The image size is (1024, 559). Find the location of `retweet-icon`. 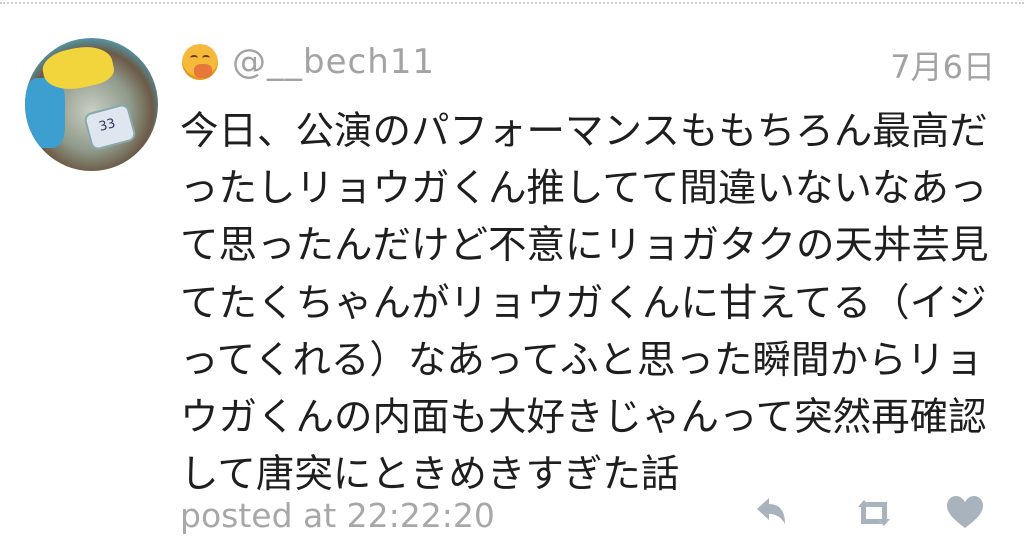

retweet-icon is located at coordinates (874, 513).